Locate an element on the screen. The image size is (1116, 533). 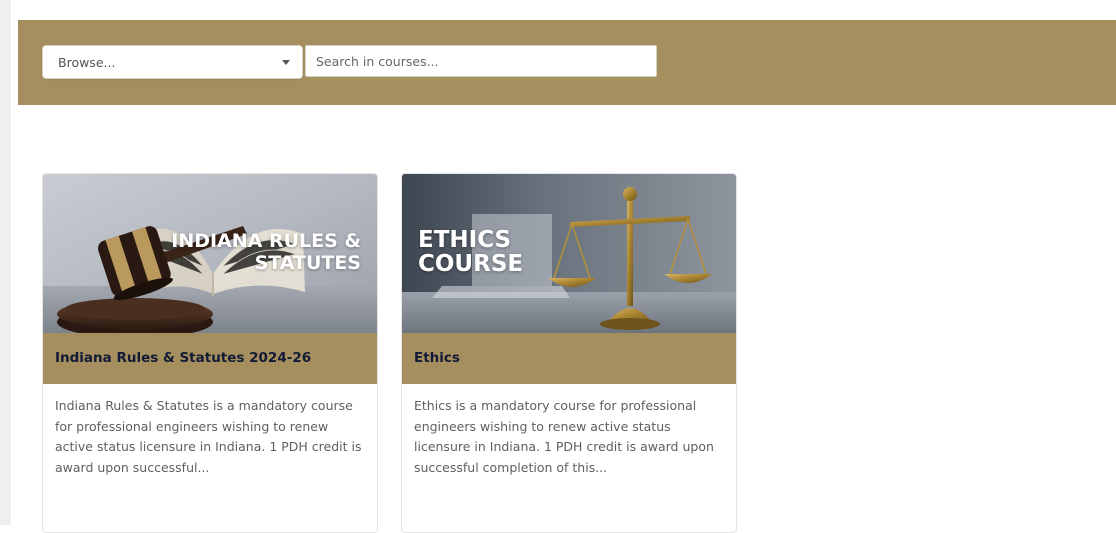
course-image-scales: ETHICS COURSE is located at coordinates (569, 253).